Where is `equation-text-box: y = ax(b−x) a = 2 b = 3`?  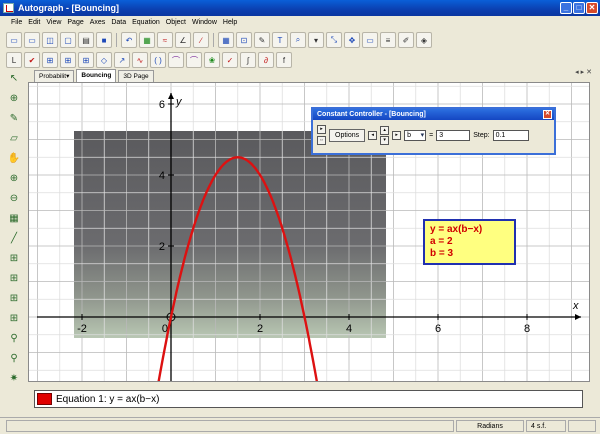
equation-text-box: y = ax(b−x) a = 2 b = 3 is located at coordinates (469, 242).